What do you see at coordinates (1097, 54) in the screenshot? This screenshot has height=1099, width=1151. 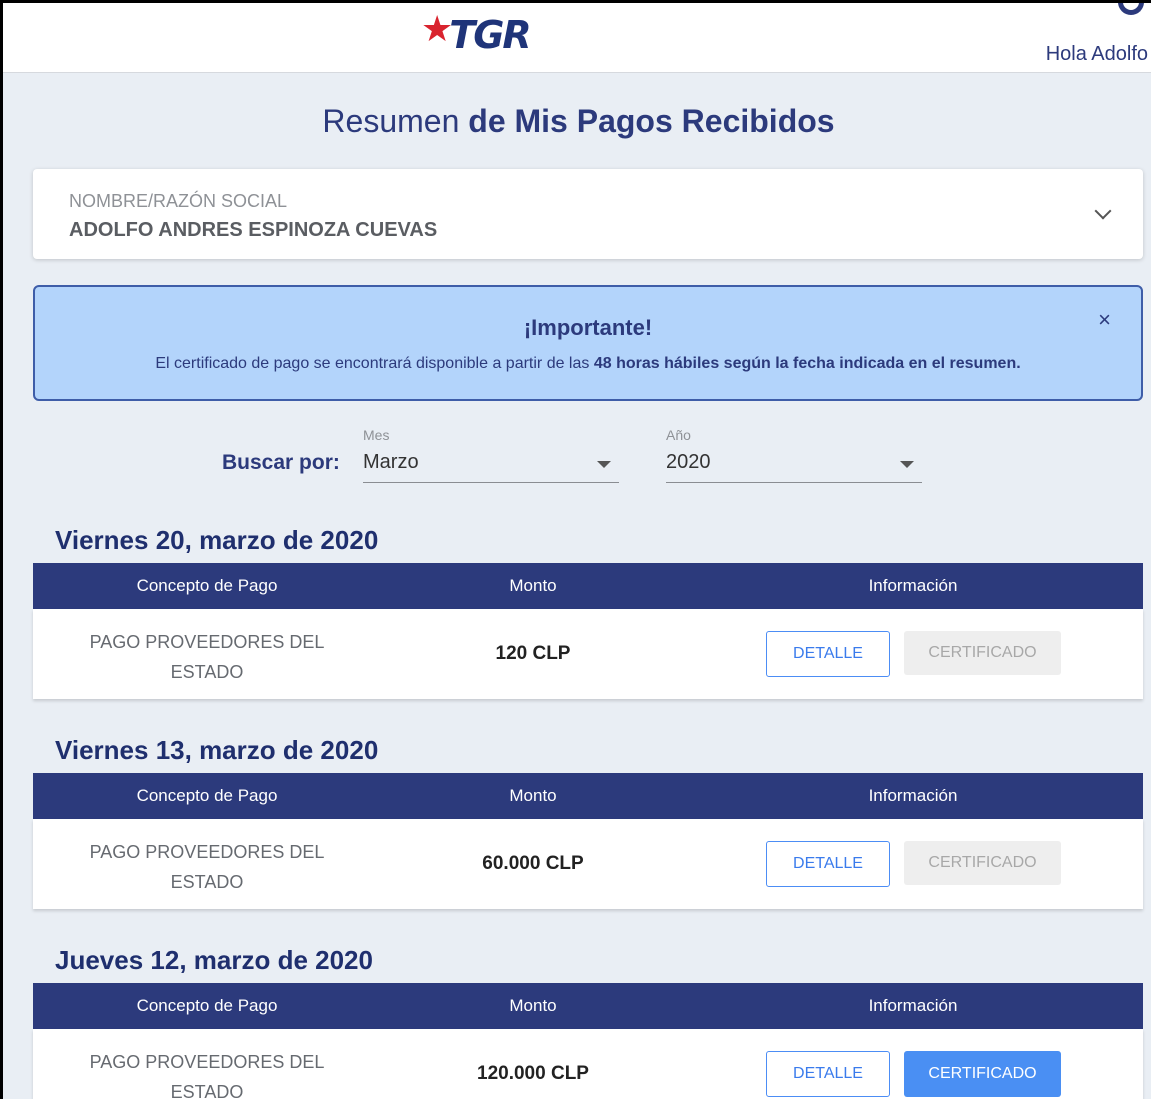 I see `user-greeting: Hola Adolfo` at bounding box center [1097, 54].